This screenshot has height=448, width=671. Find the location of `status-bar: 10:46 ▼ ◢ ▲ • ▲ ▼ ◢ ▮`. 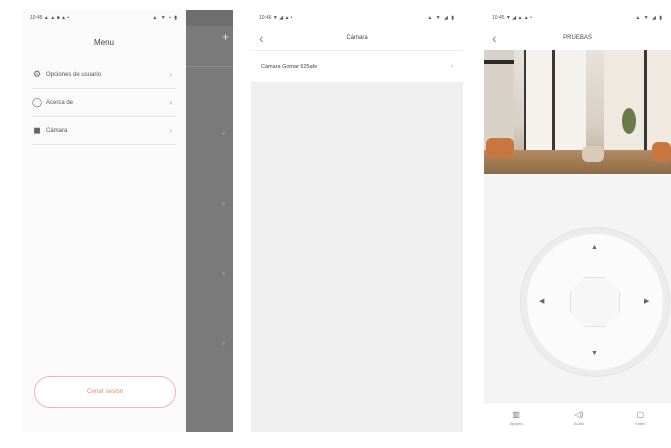

status-bar: 10:46 ▼ ◢ ▲ • ▲ ▼ ◢ ▮ is located at coordinates (357, 18).